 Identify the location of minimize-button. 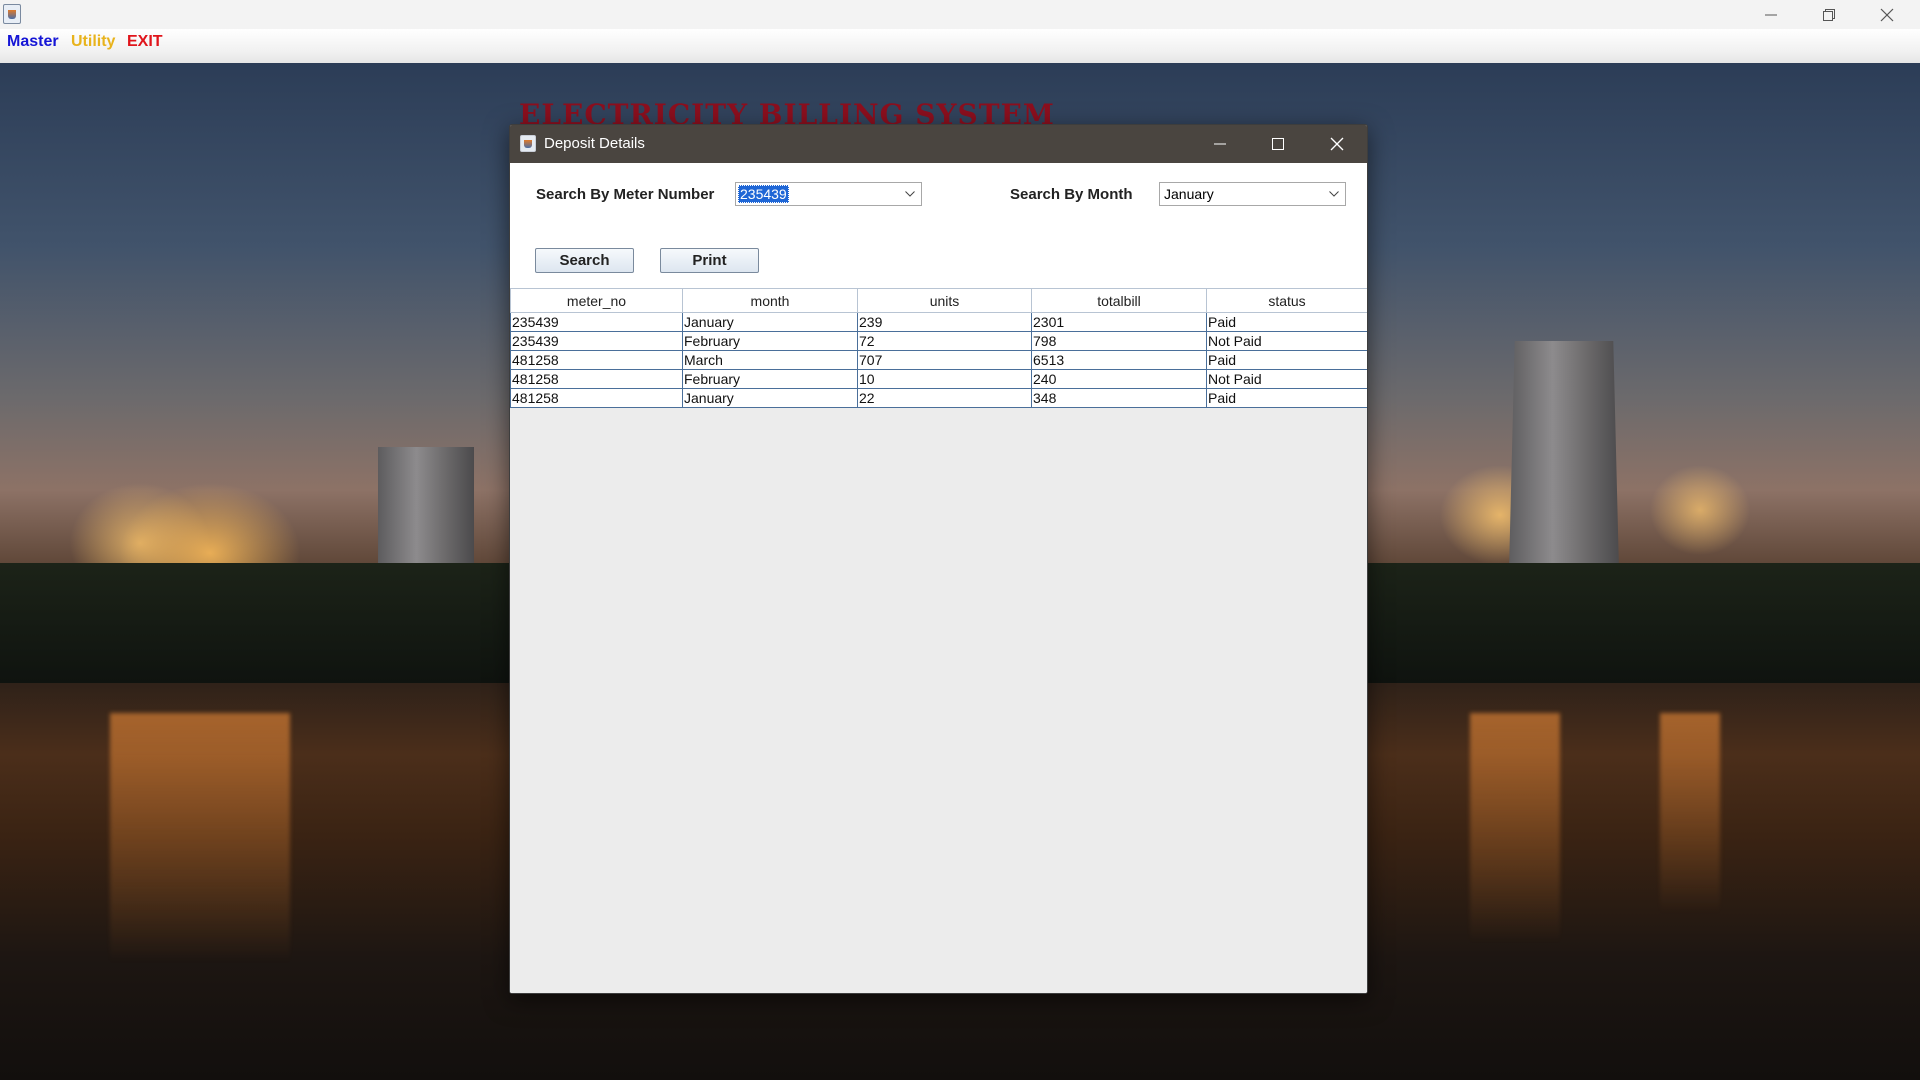
(1771, 14).